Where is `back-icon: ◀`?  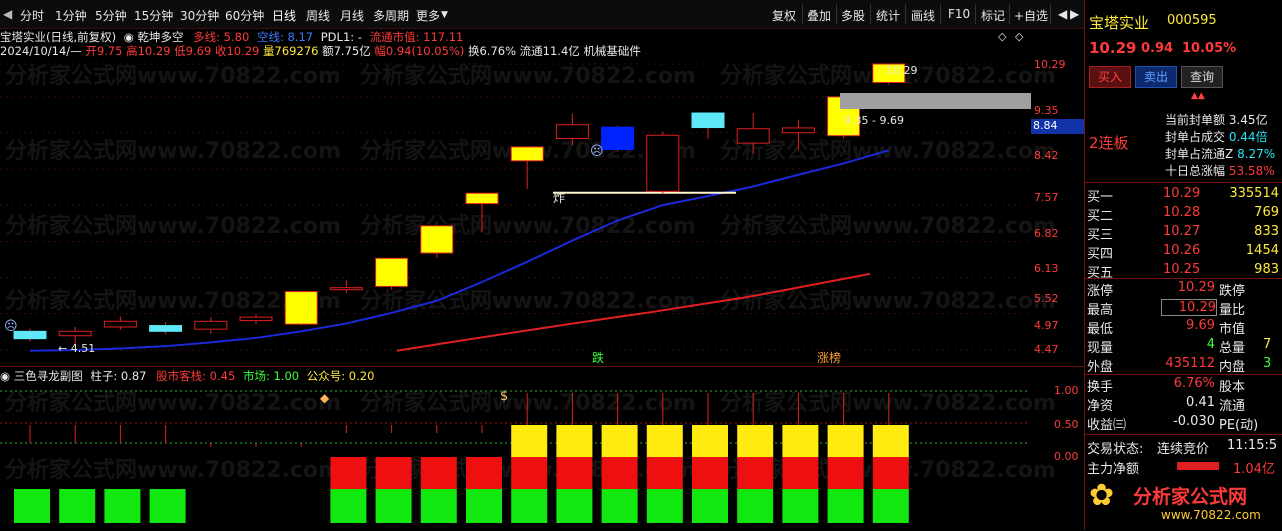
back-icon: ◀ is located at coordinates (7, 14).